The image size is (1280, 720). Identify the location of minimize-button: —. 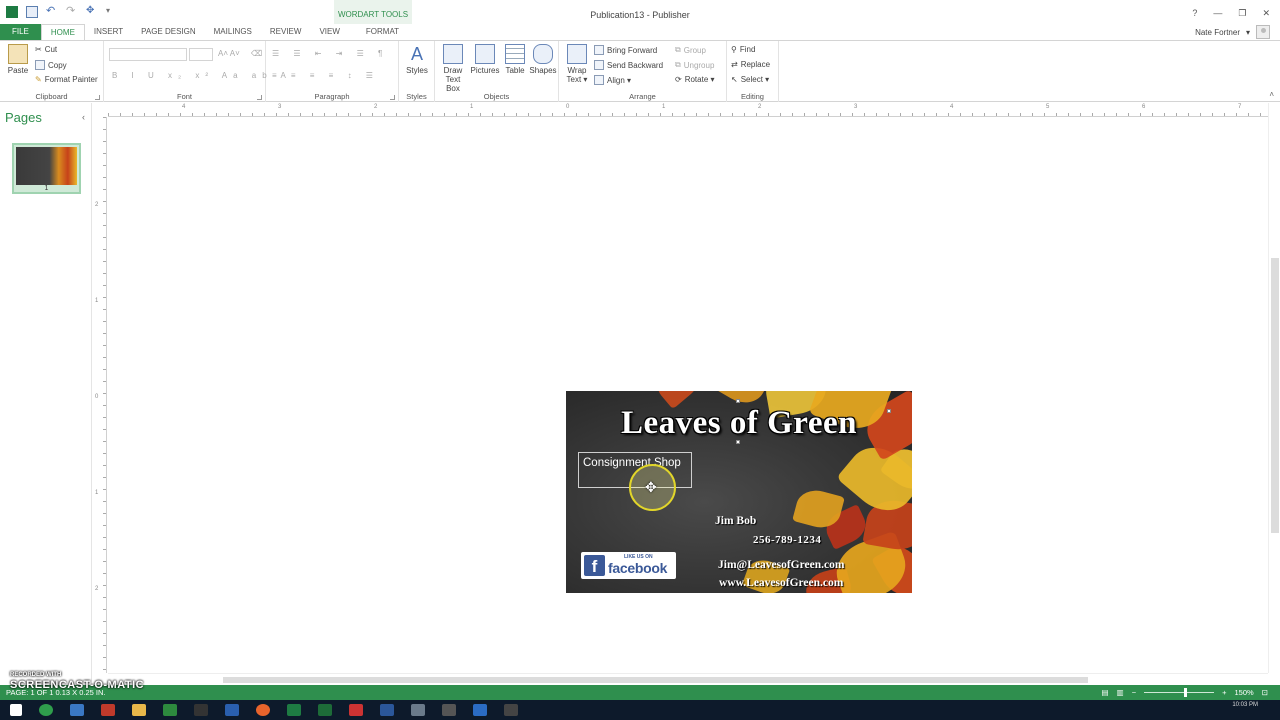
(1217, 13).